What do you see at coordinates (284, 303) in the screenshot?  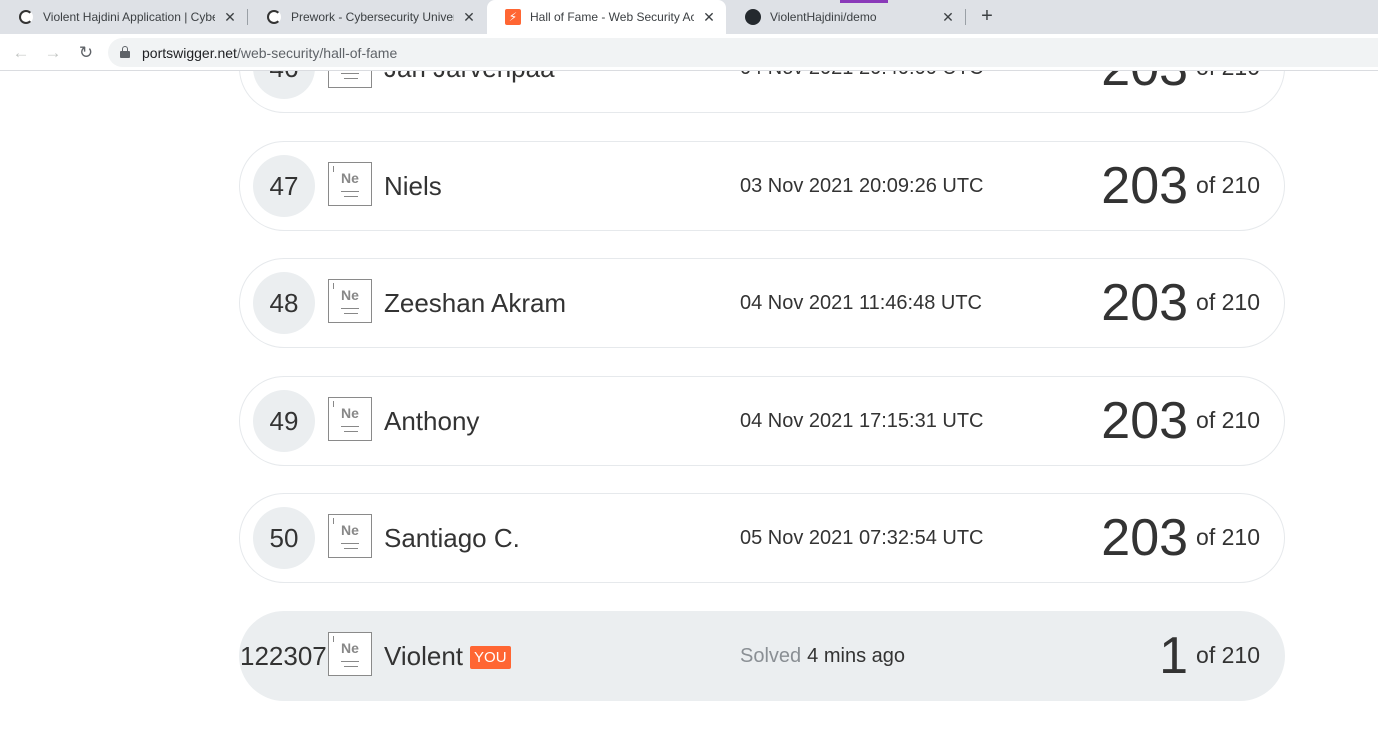 I see `rank-badge: 48` at bounding box center [284, 303].